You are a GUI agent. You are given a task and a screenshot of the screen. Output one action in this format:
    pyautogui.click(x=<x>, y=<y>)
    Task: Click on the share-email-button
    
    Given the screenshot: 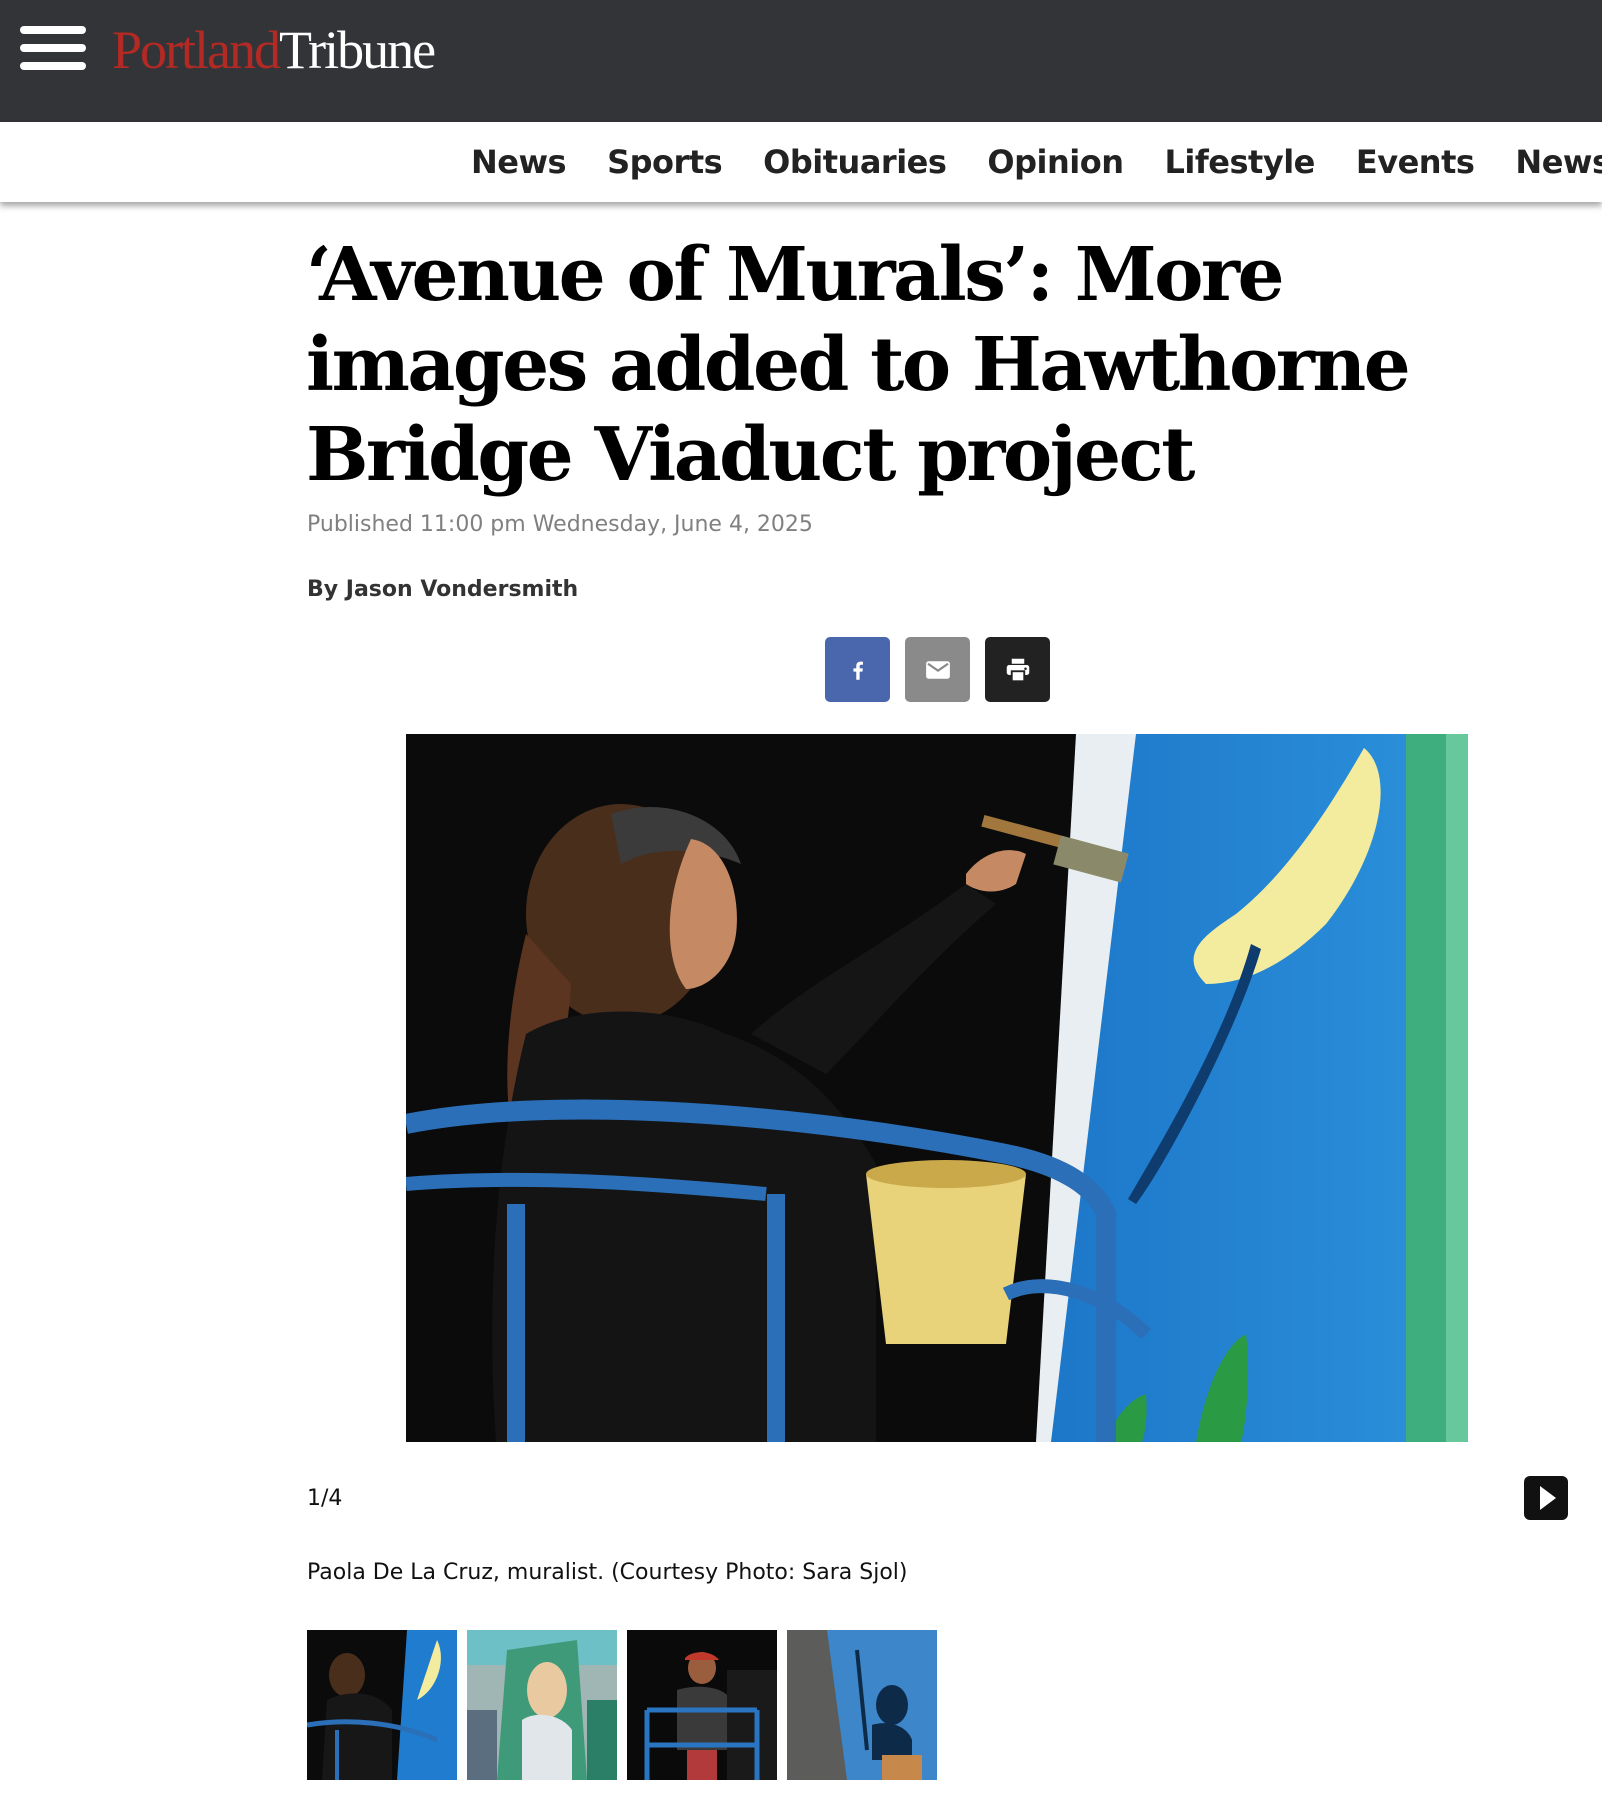 What is the action you would take?
    pyautogui.click(x=937, y=669)
    